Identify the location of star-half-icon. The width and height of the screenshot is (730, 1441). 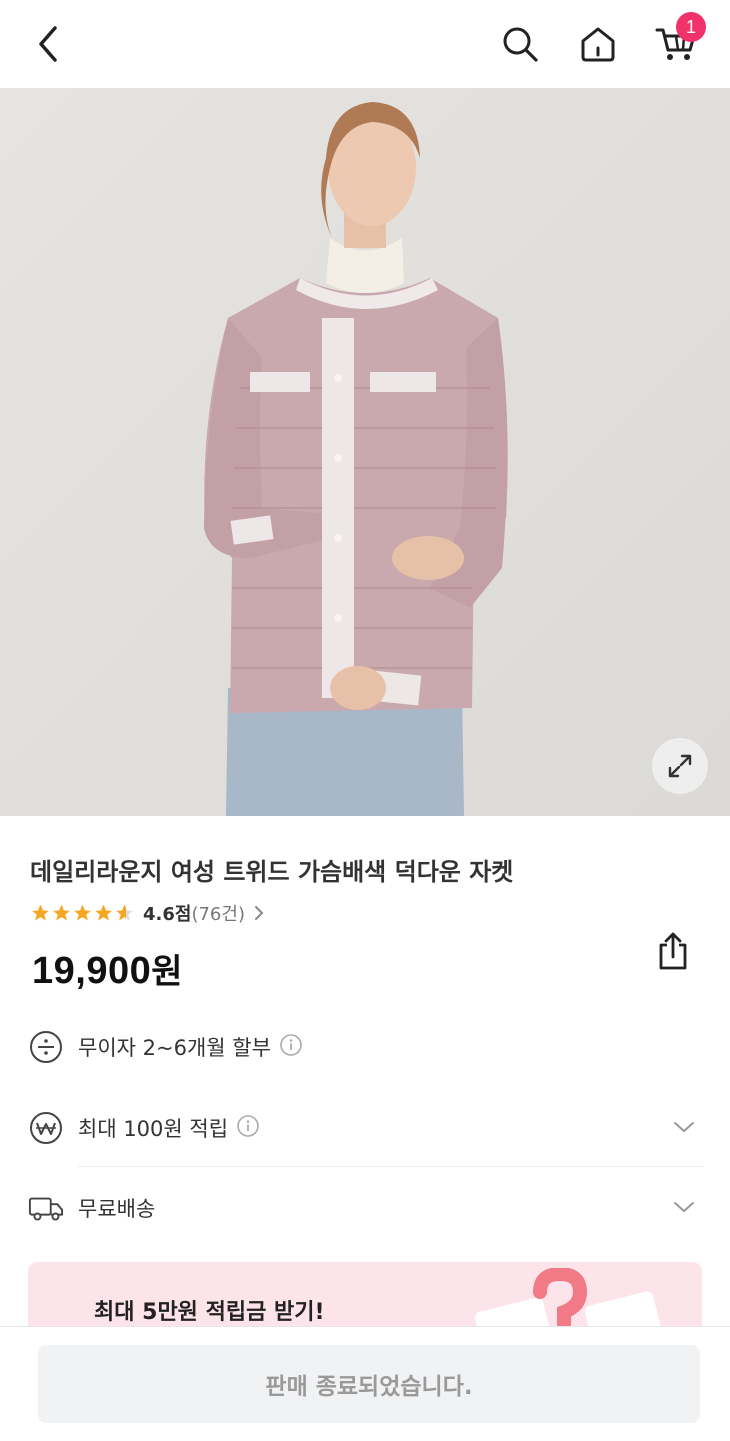
(124, 912).